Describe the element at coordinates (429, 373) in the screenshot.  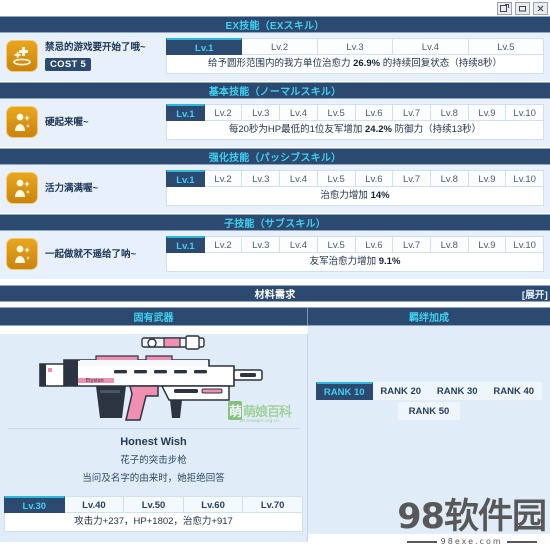
I see `rank-tabs-wrapper: RANK 10 RANK 20 RANK 30 RANK 40 RANK 50` at that location.